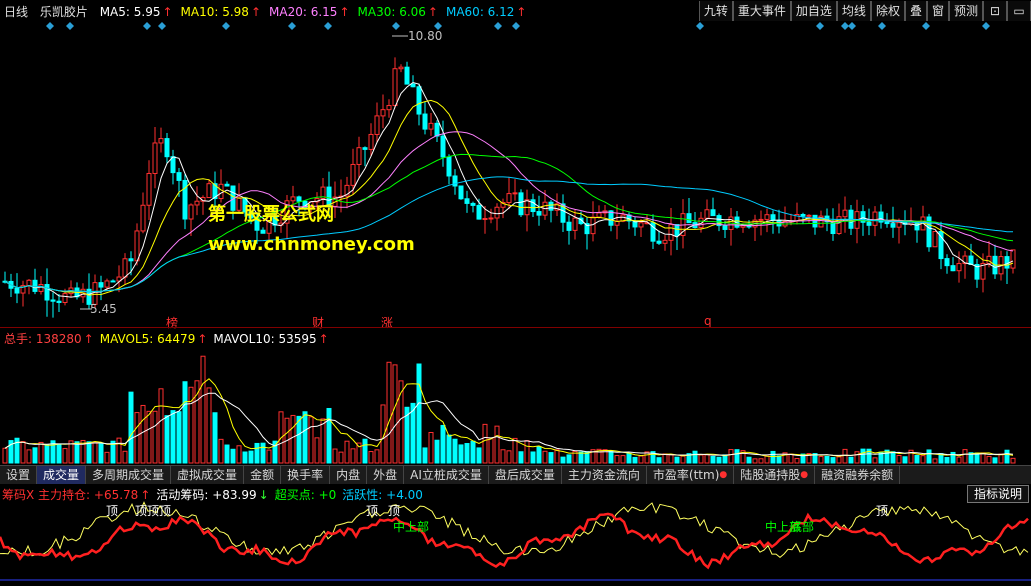  Describe the element at coordinates (691, 475) in the screenshot. I see `tab-11: 市盈率(ttm)●` at that location.